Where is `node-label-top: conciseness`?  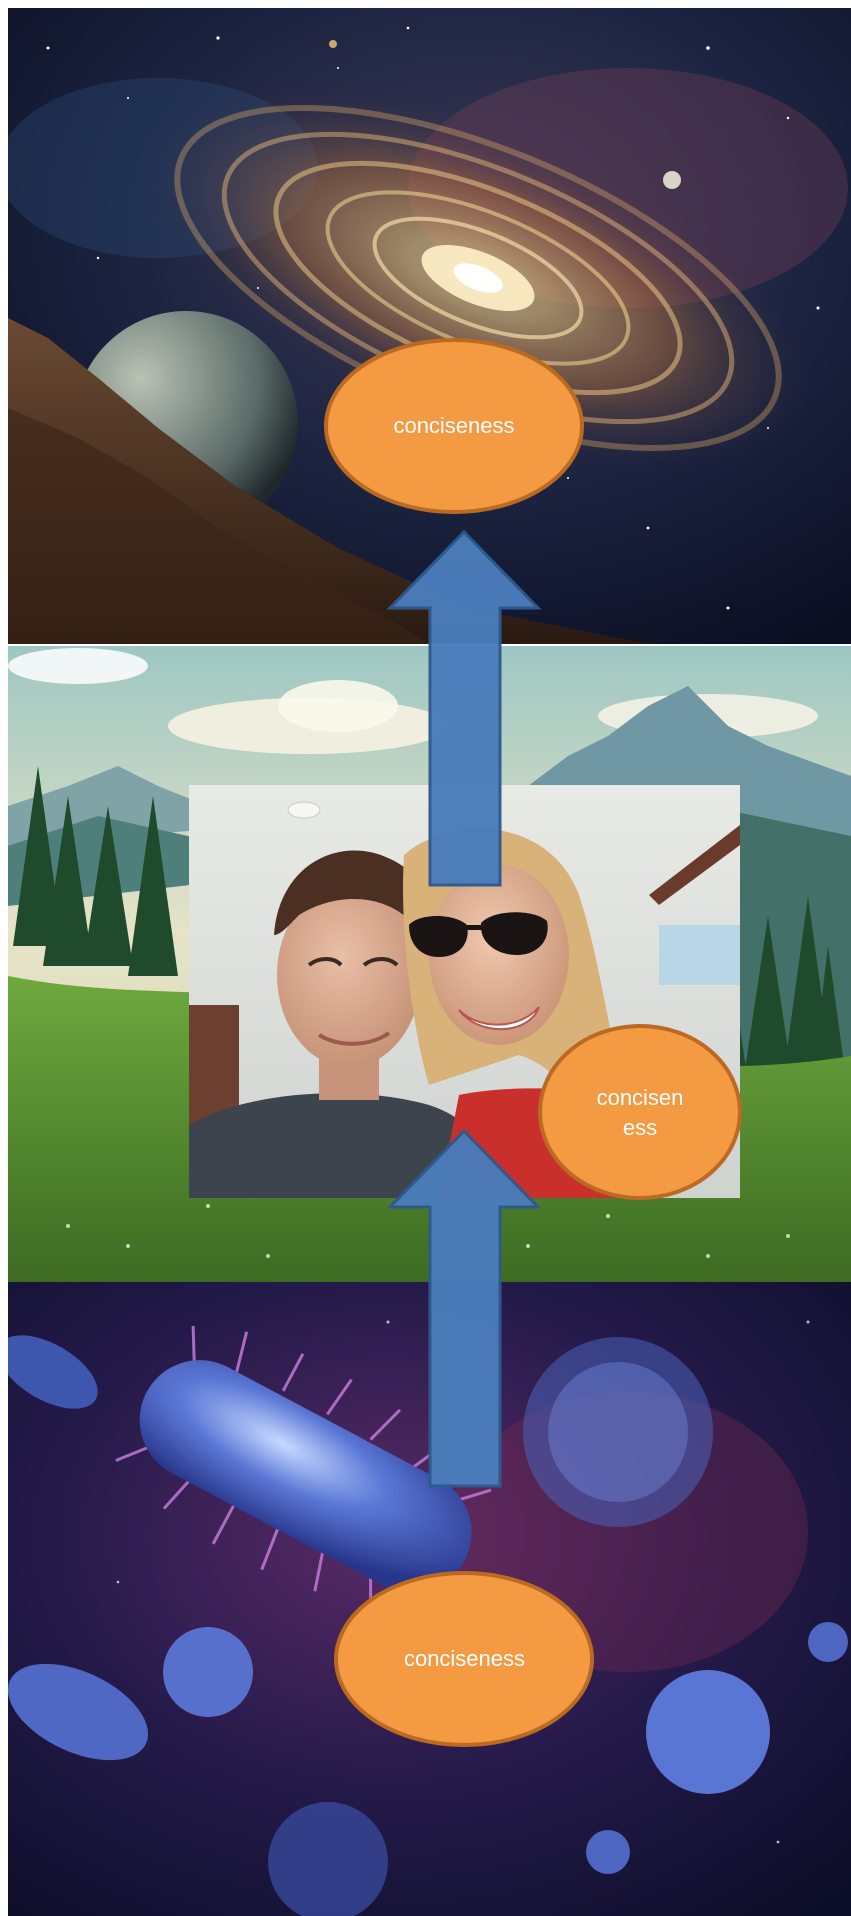
node-label-top: conciseness is located at coordinates (454, 425).